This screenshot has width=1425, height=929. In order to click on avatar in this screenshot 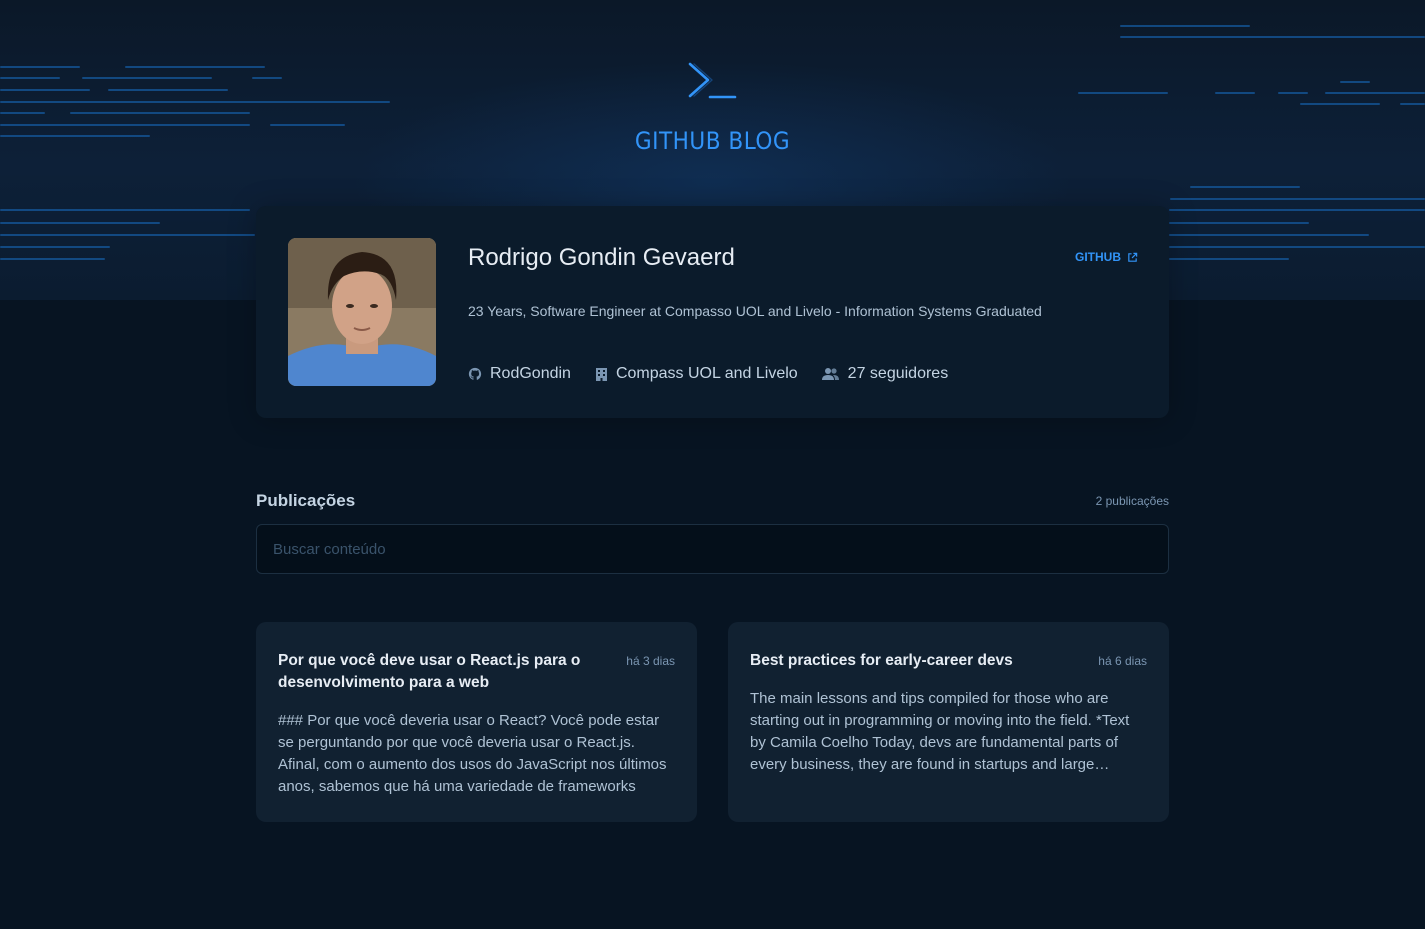, I will do `click(362, 312)`.